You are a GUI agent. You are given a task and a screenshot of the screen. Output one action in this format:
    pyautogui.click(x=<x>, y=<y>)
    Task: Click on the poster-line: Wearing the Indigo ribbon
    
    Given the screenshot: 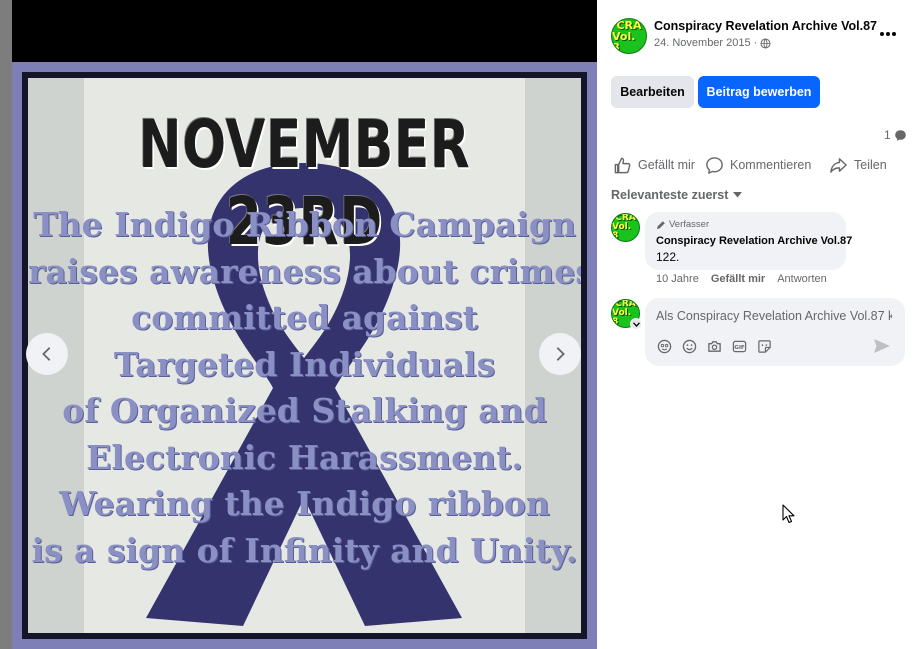 What is the action you would take?
    pyautogui.click(x=304, y=503)
    